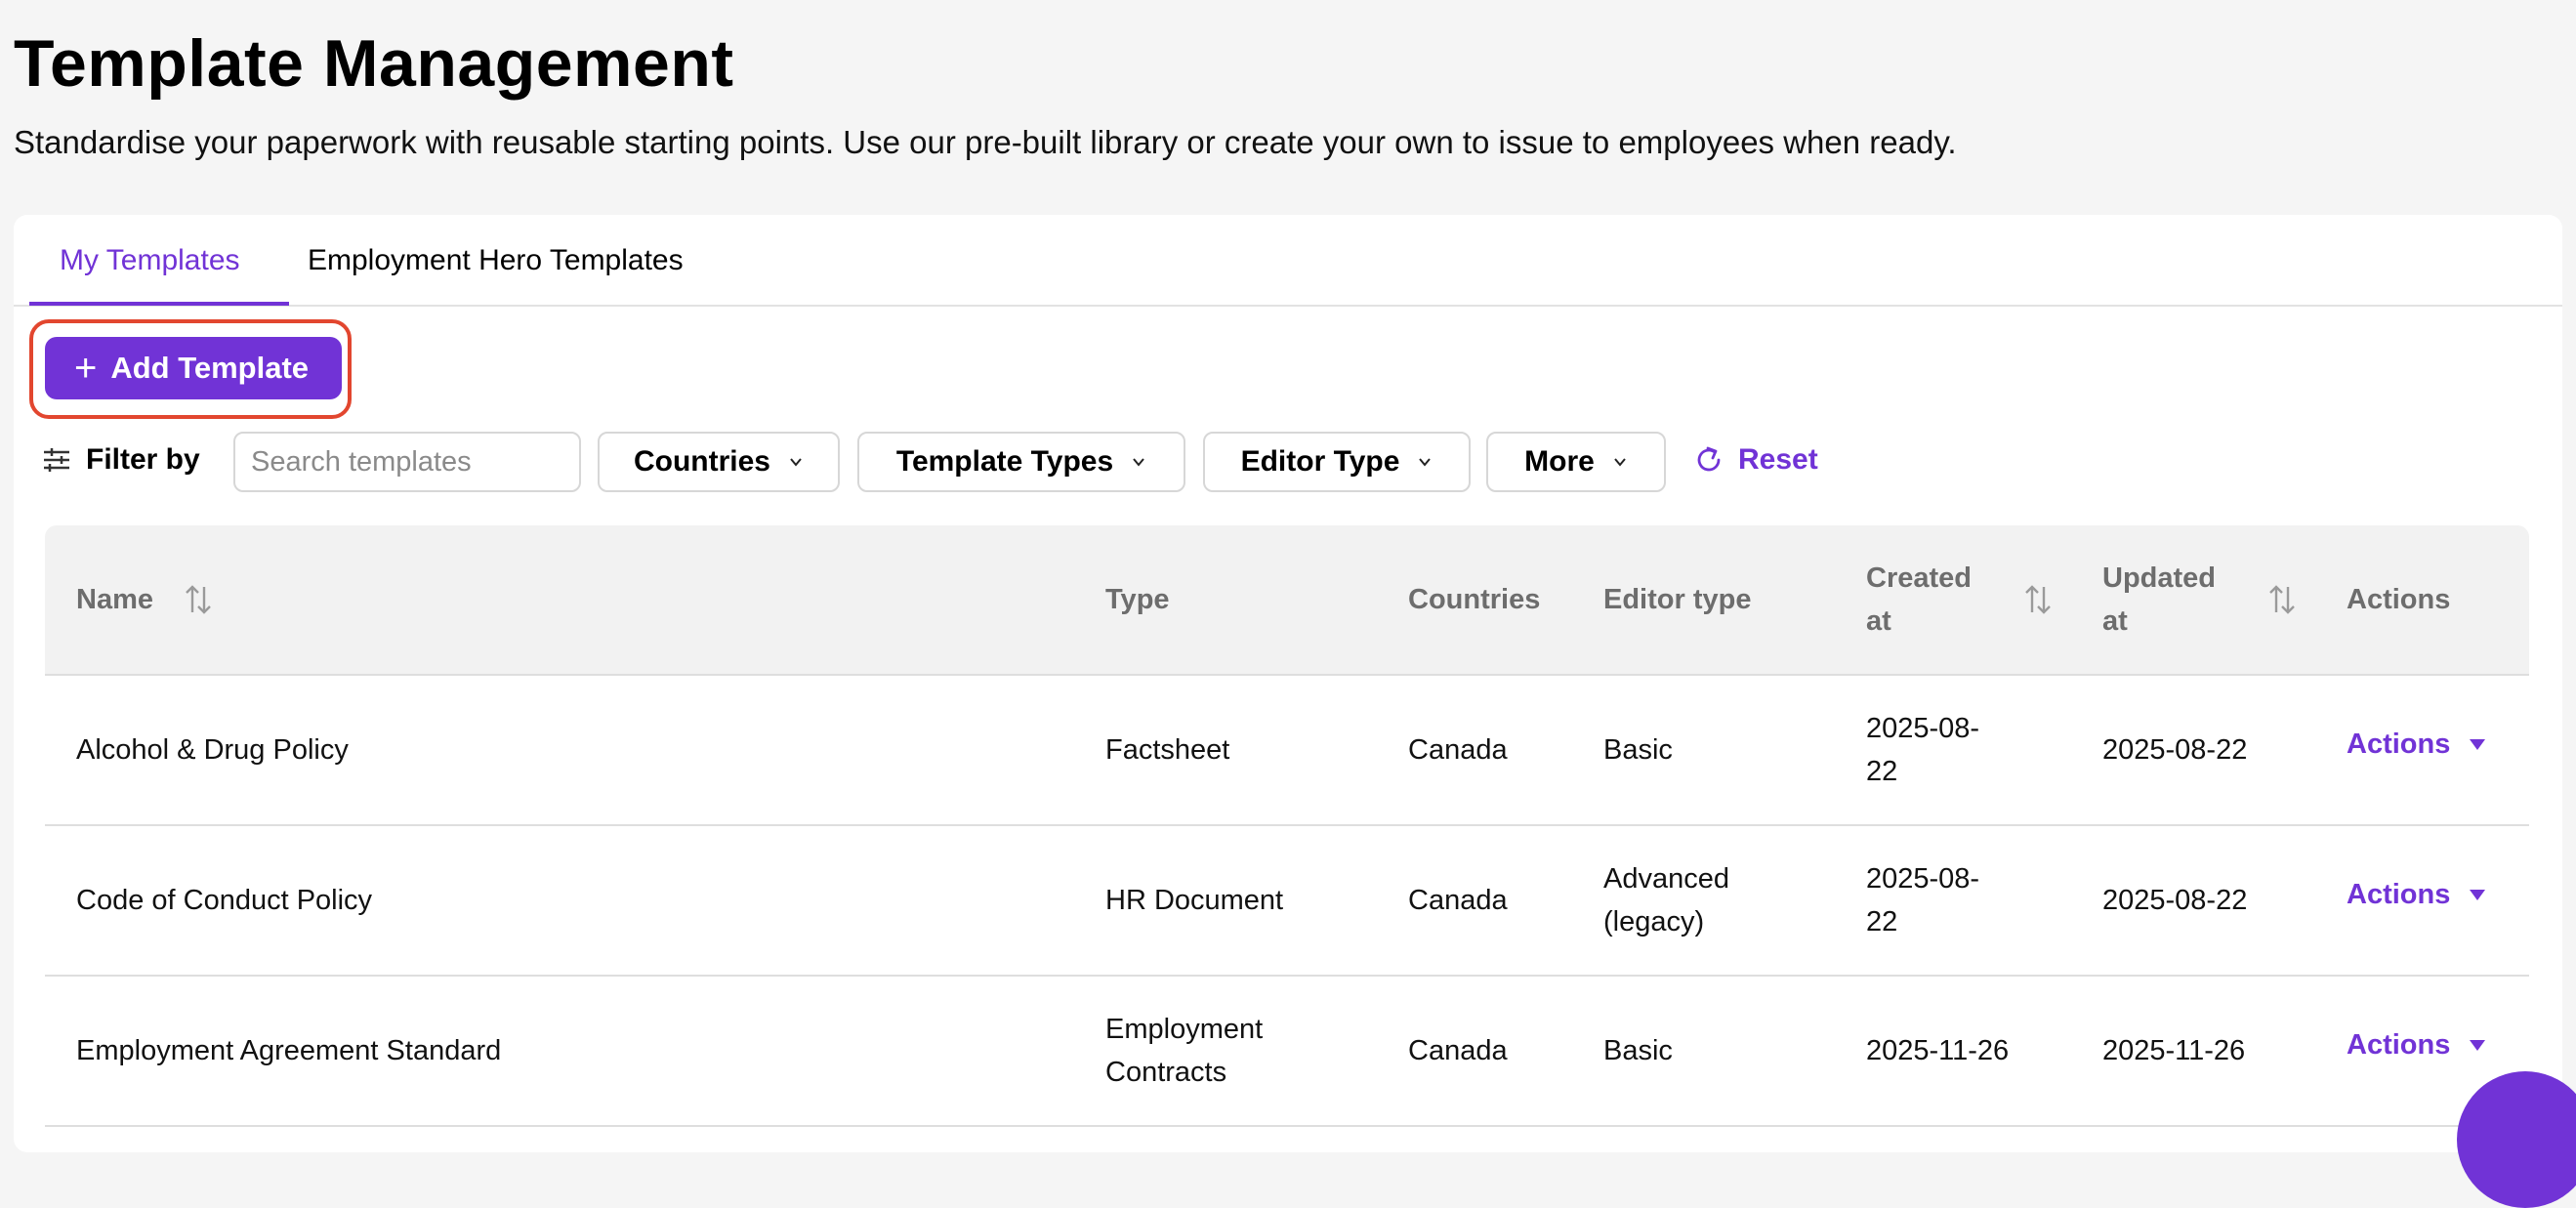 This screenshot has height=1208, width=2576. I want to click on help-chat-button, so click(2517, 1139).